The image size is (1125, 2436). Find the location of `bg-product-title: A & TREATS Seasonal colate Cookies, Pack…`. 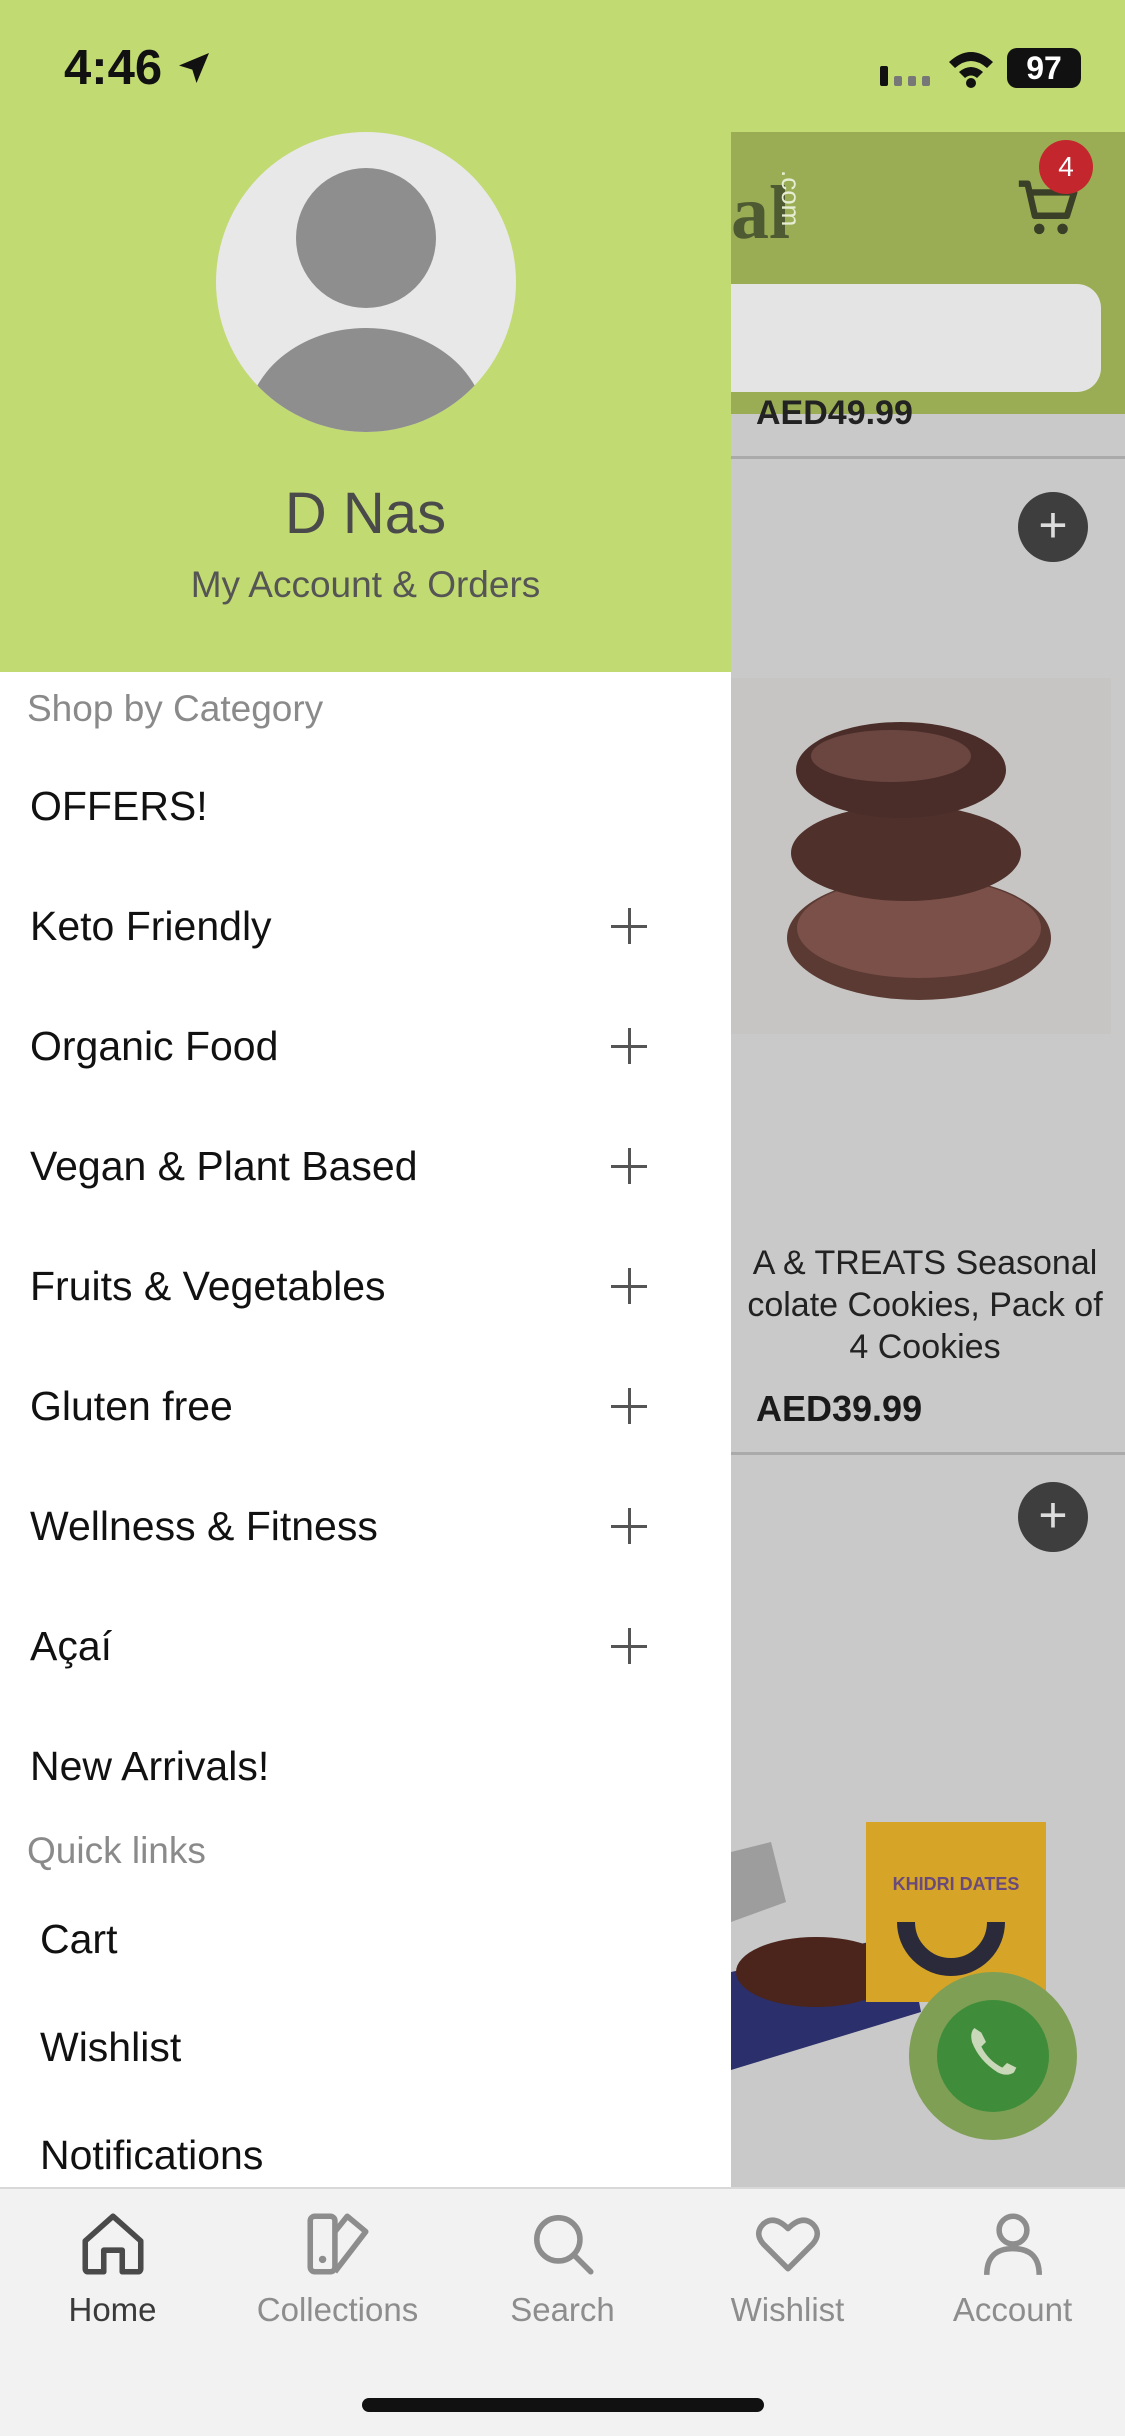

bg-product-title: A & TREATS Seasonal colate Cookies, Pack… is located at coordinates (925, 1305).